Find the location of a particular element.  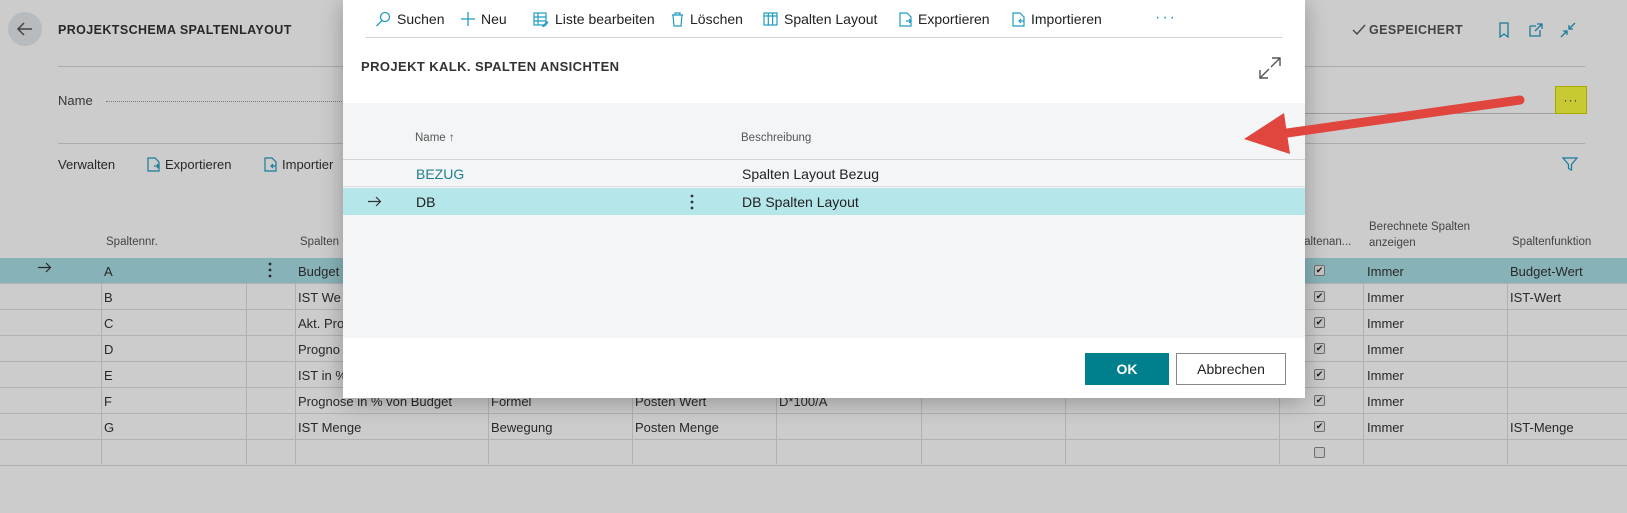

search-icon is located at coordinates (383, 19).